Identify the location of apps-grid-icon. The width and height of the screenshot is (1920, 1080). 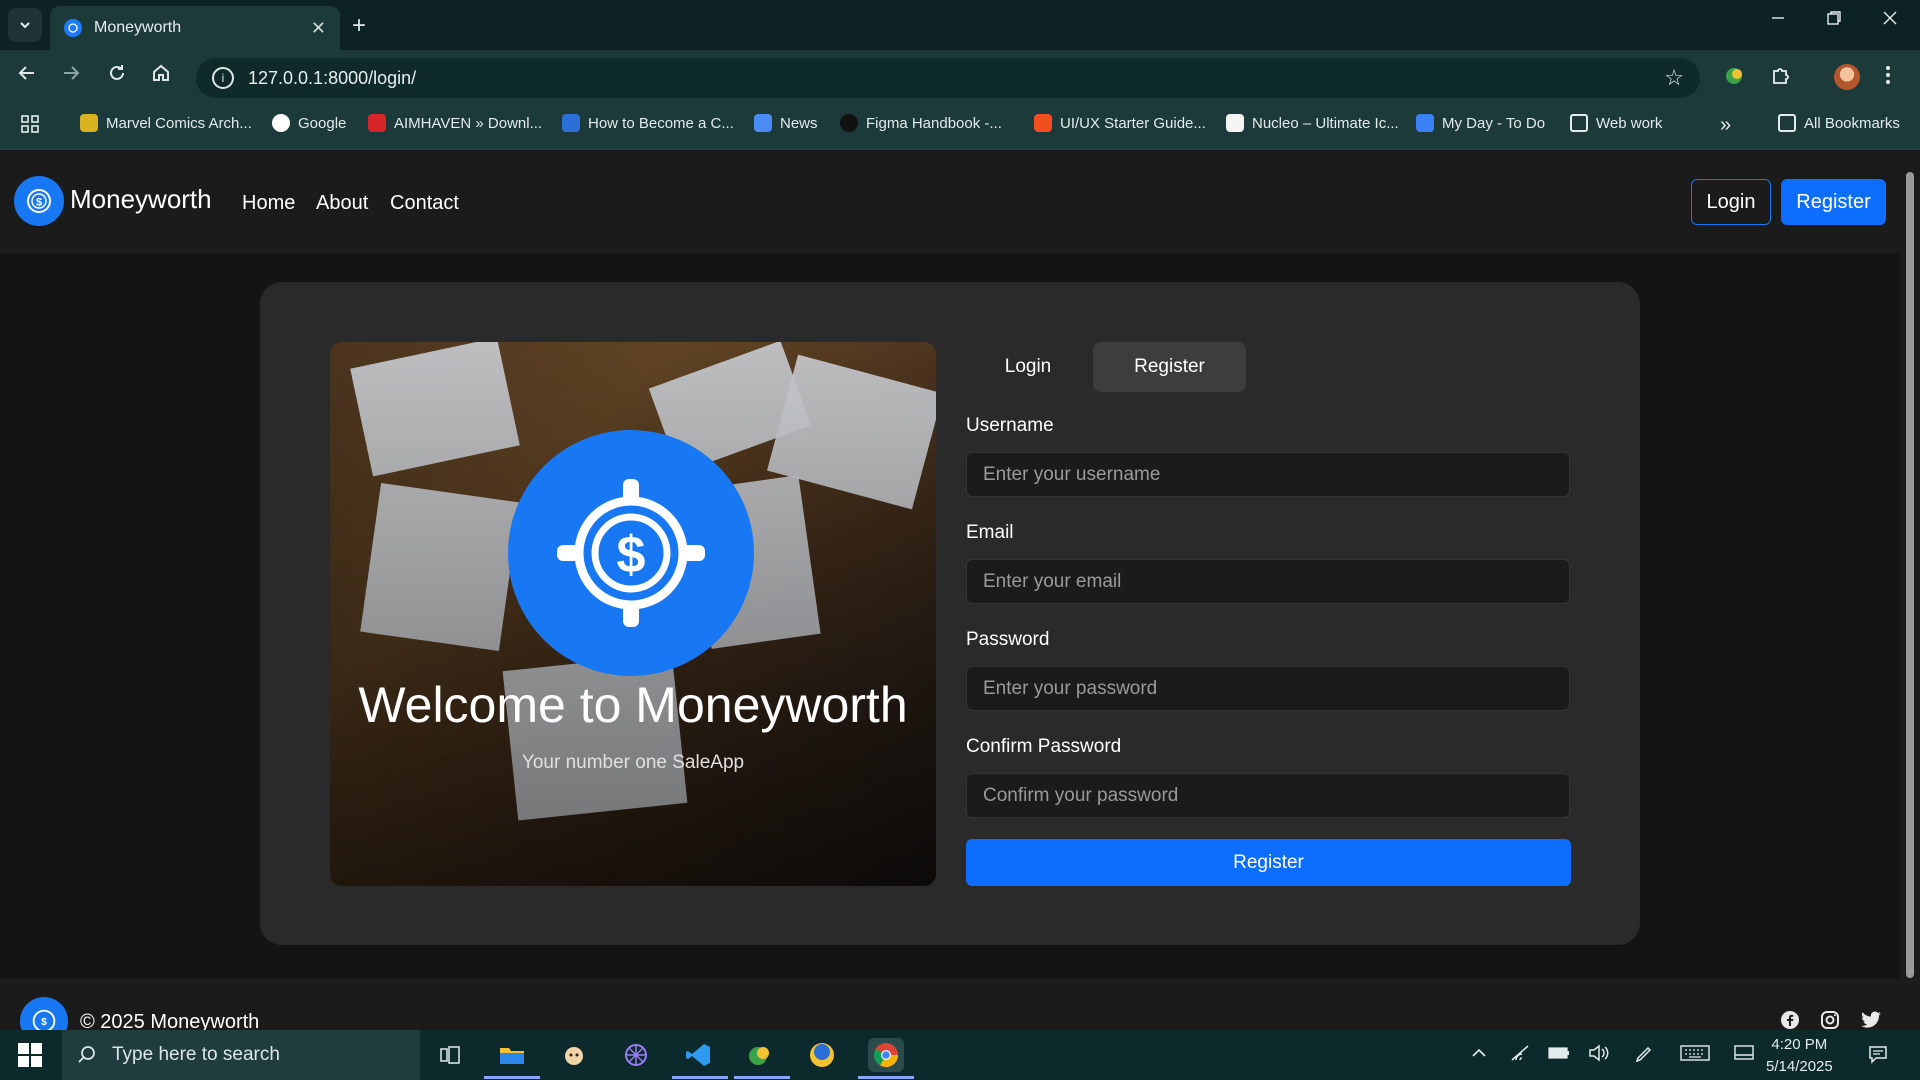
(30, 124).